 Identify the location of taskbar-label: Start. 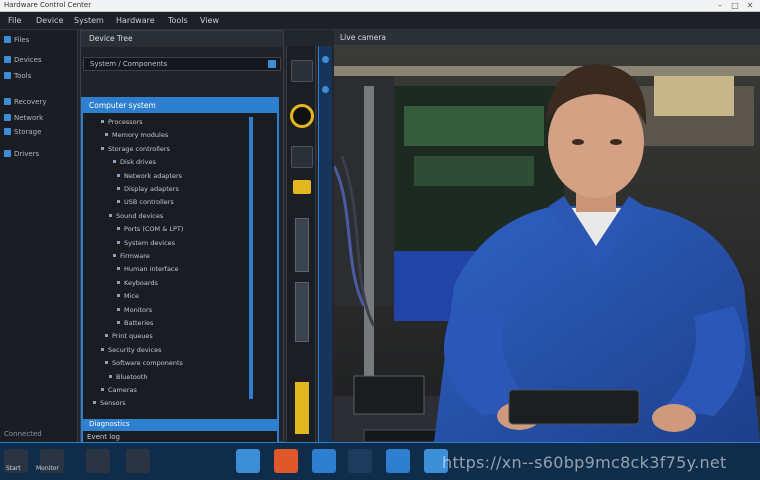
(13, 468).